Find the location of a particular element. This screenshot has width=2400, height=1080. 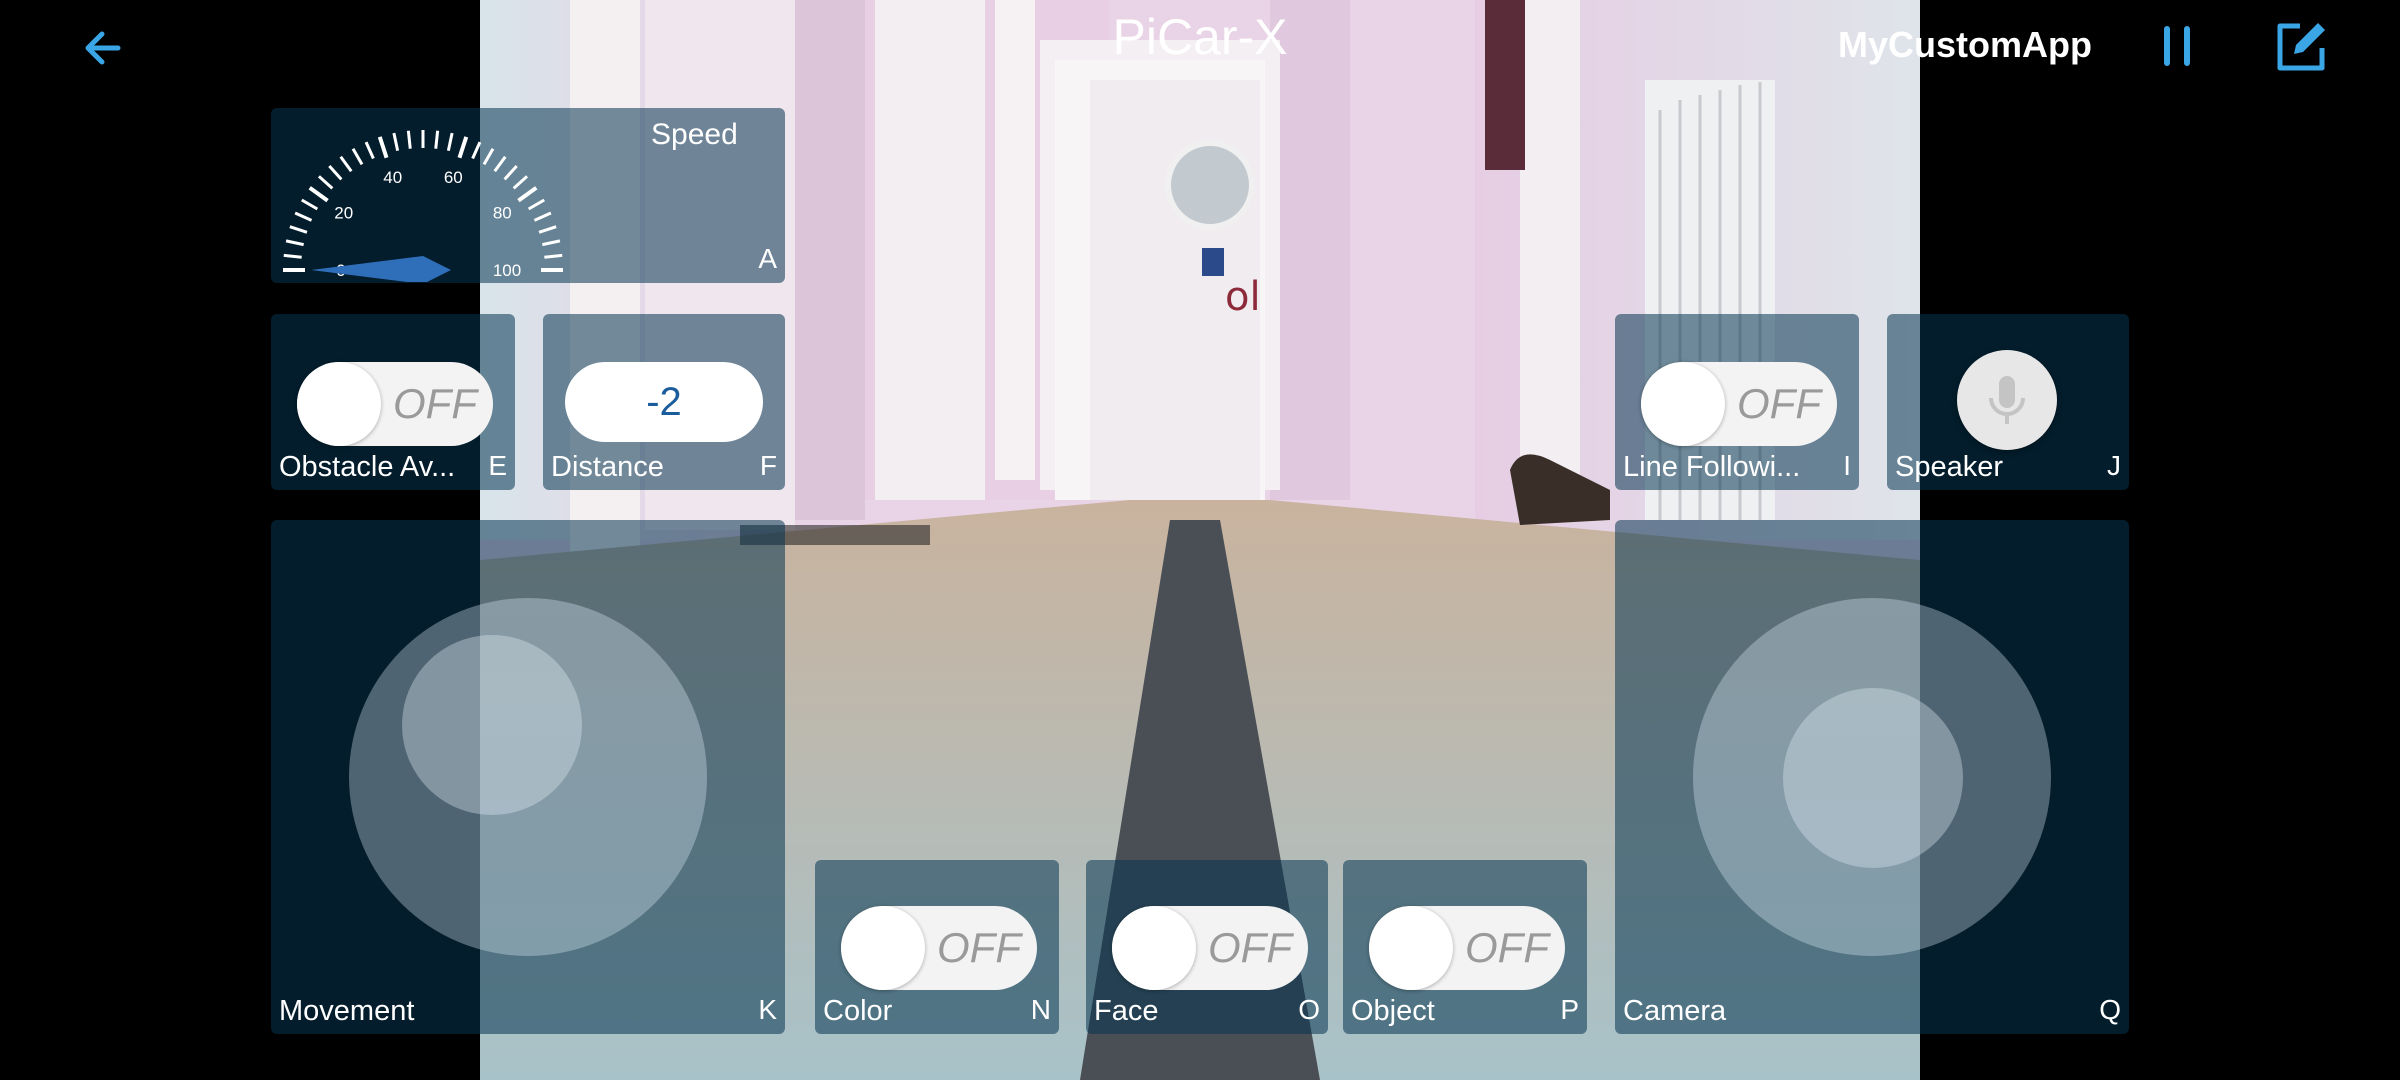

face-detection-toggle: OFF is located at coordinates (1210, 948).